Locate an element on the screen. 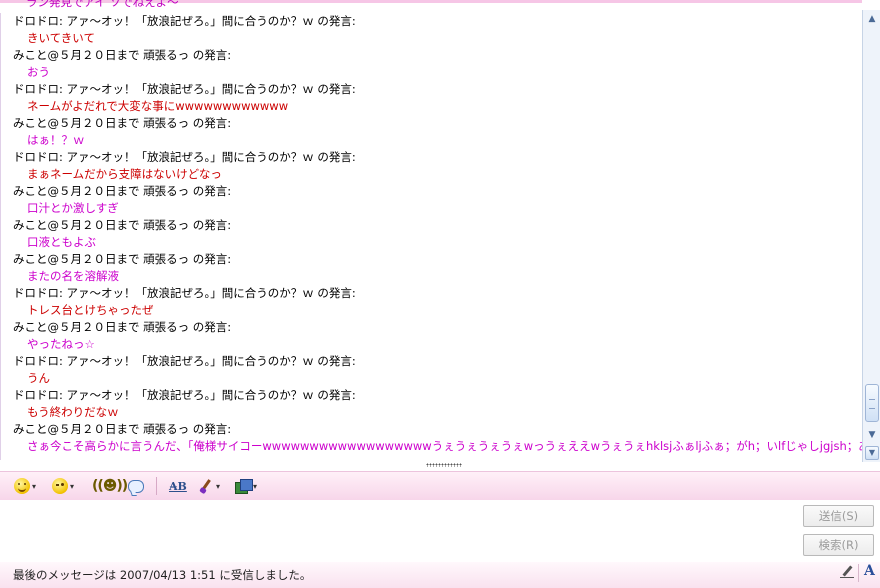 The image size is (880, 588). voice-clip-button is located at coordinates (136, 486).